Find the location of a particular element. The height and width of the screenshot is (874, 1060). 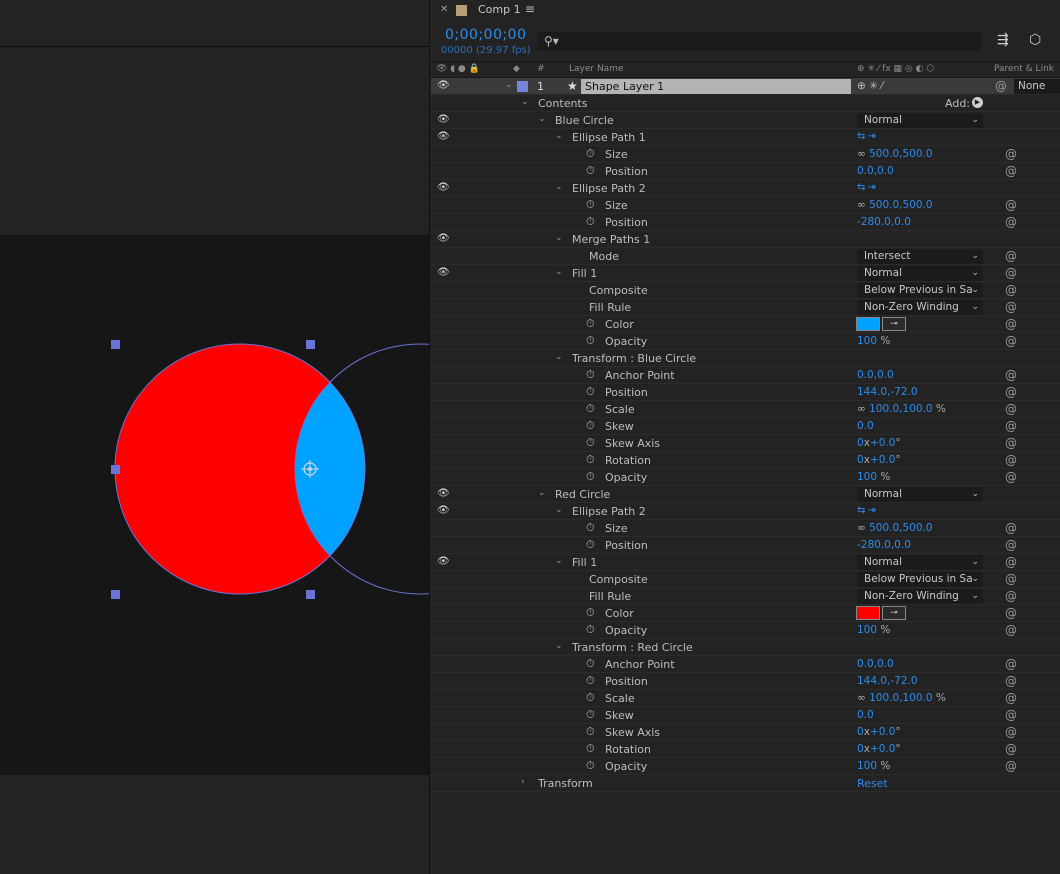

property-row-skew: ⏱ Skew 0.0 @ is located at coordinates (745, 715).